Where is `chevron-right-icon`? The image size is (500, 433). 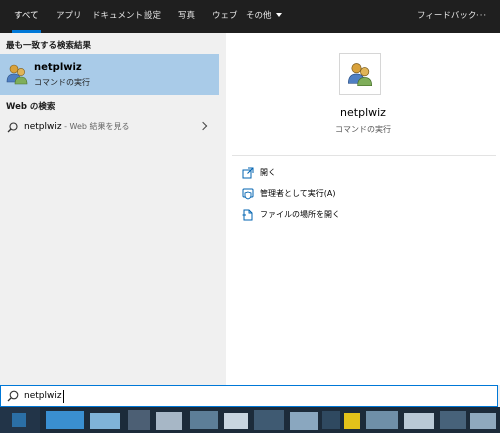 chevron-right-icon is located at coordinates (203, 126).